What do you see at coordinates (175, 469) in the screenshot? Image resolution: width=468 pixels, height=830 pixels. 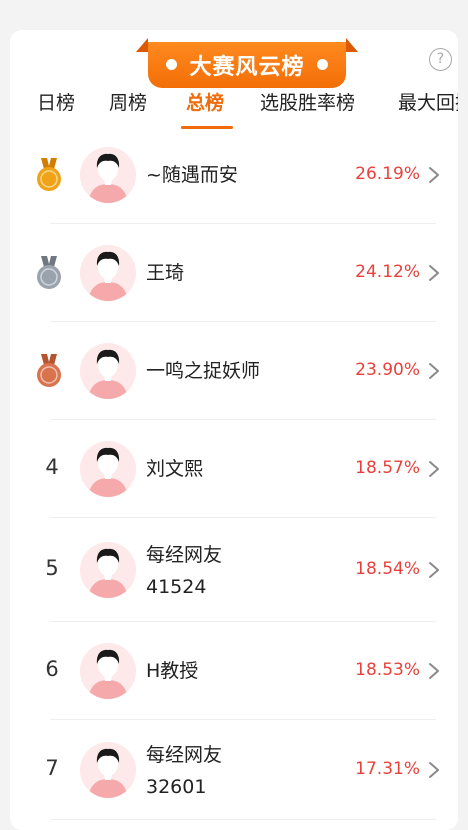 I see `user-name: 刘文熙` at bounding box center [175, 469].